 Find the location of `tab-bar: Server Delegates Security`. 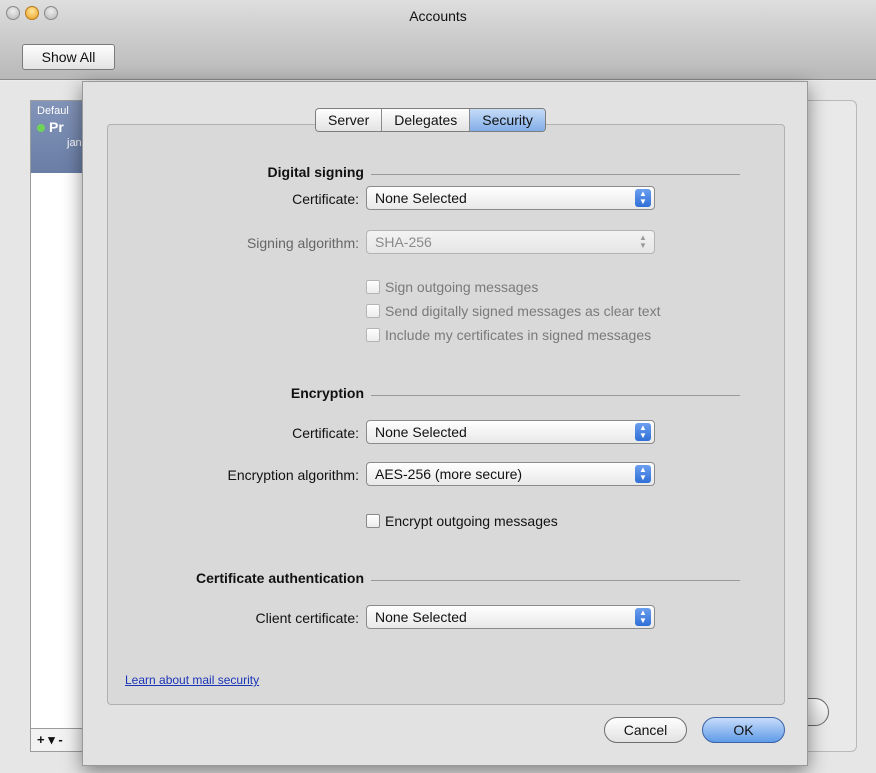

tab-bar: Server Delegates Security is located at coordinates (430, 120).